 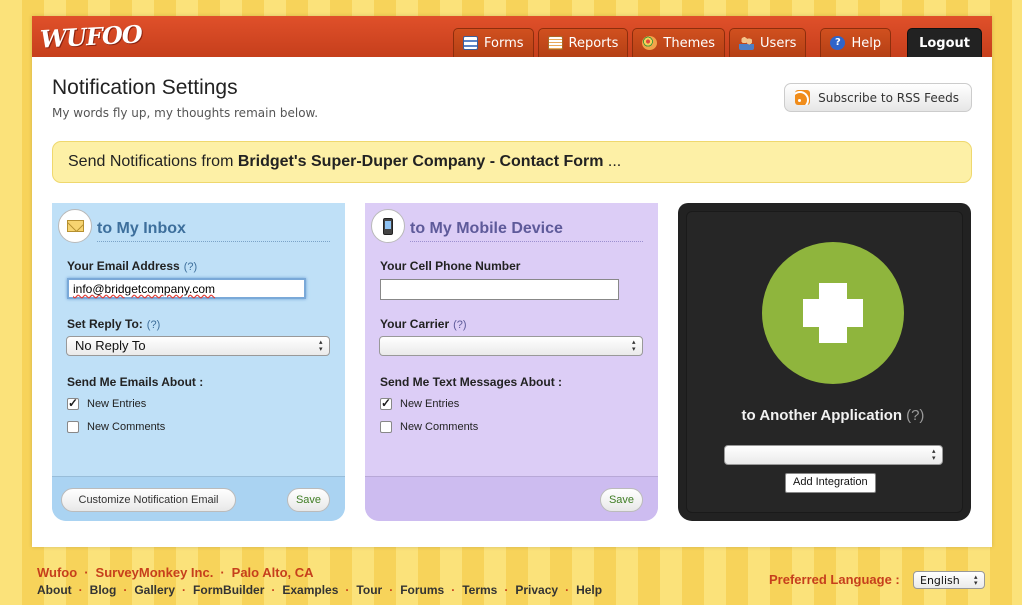 What do you see at coordinates (415, 324) in the screenshot?
I see `carrier-label-text: Your Carrier` at bounding box center [415, 324].